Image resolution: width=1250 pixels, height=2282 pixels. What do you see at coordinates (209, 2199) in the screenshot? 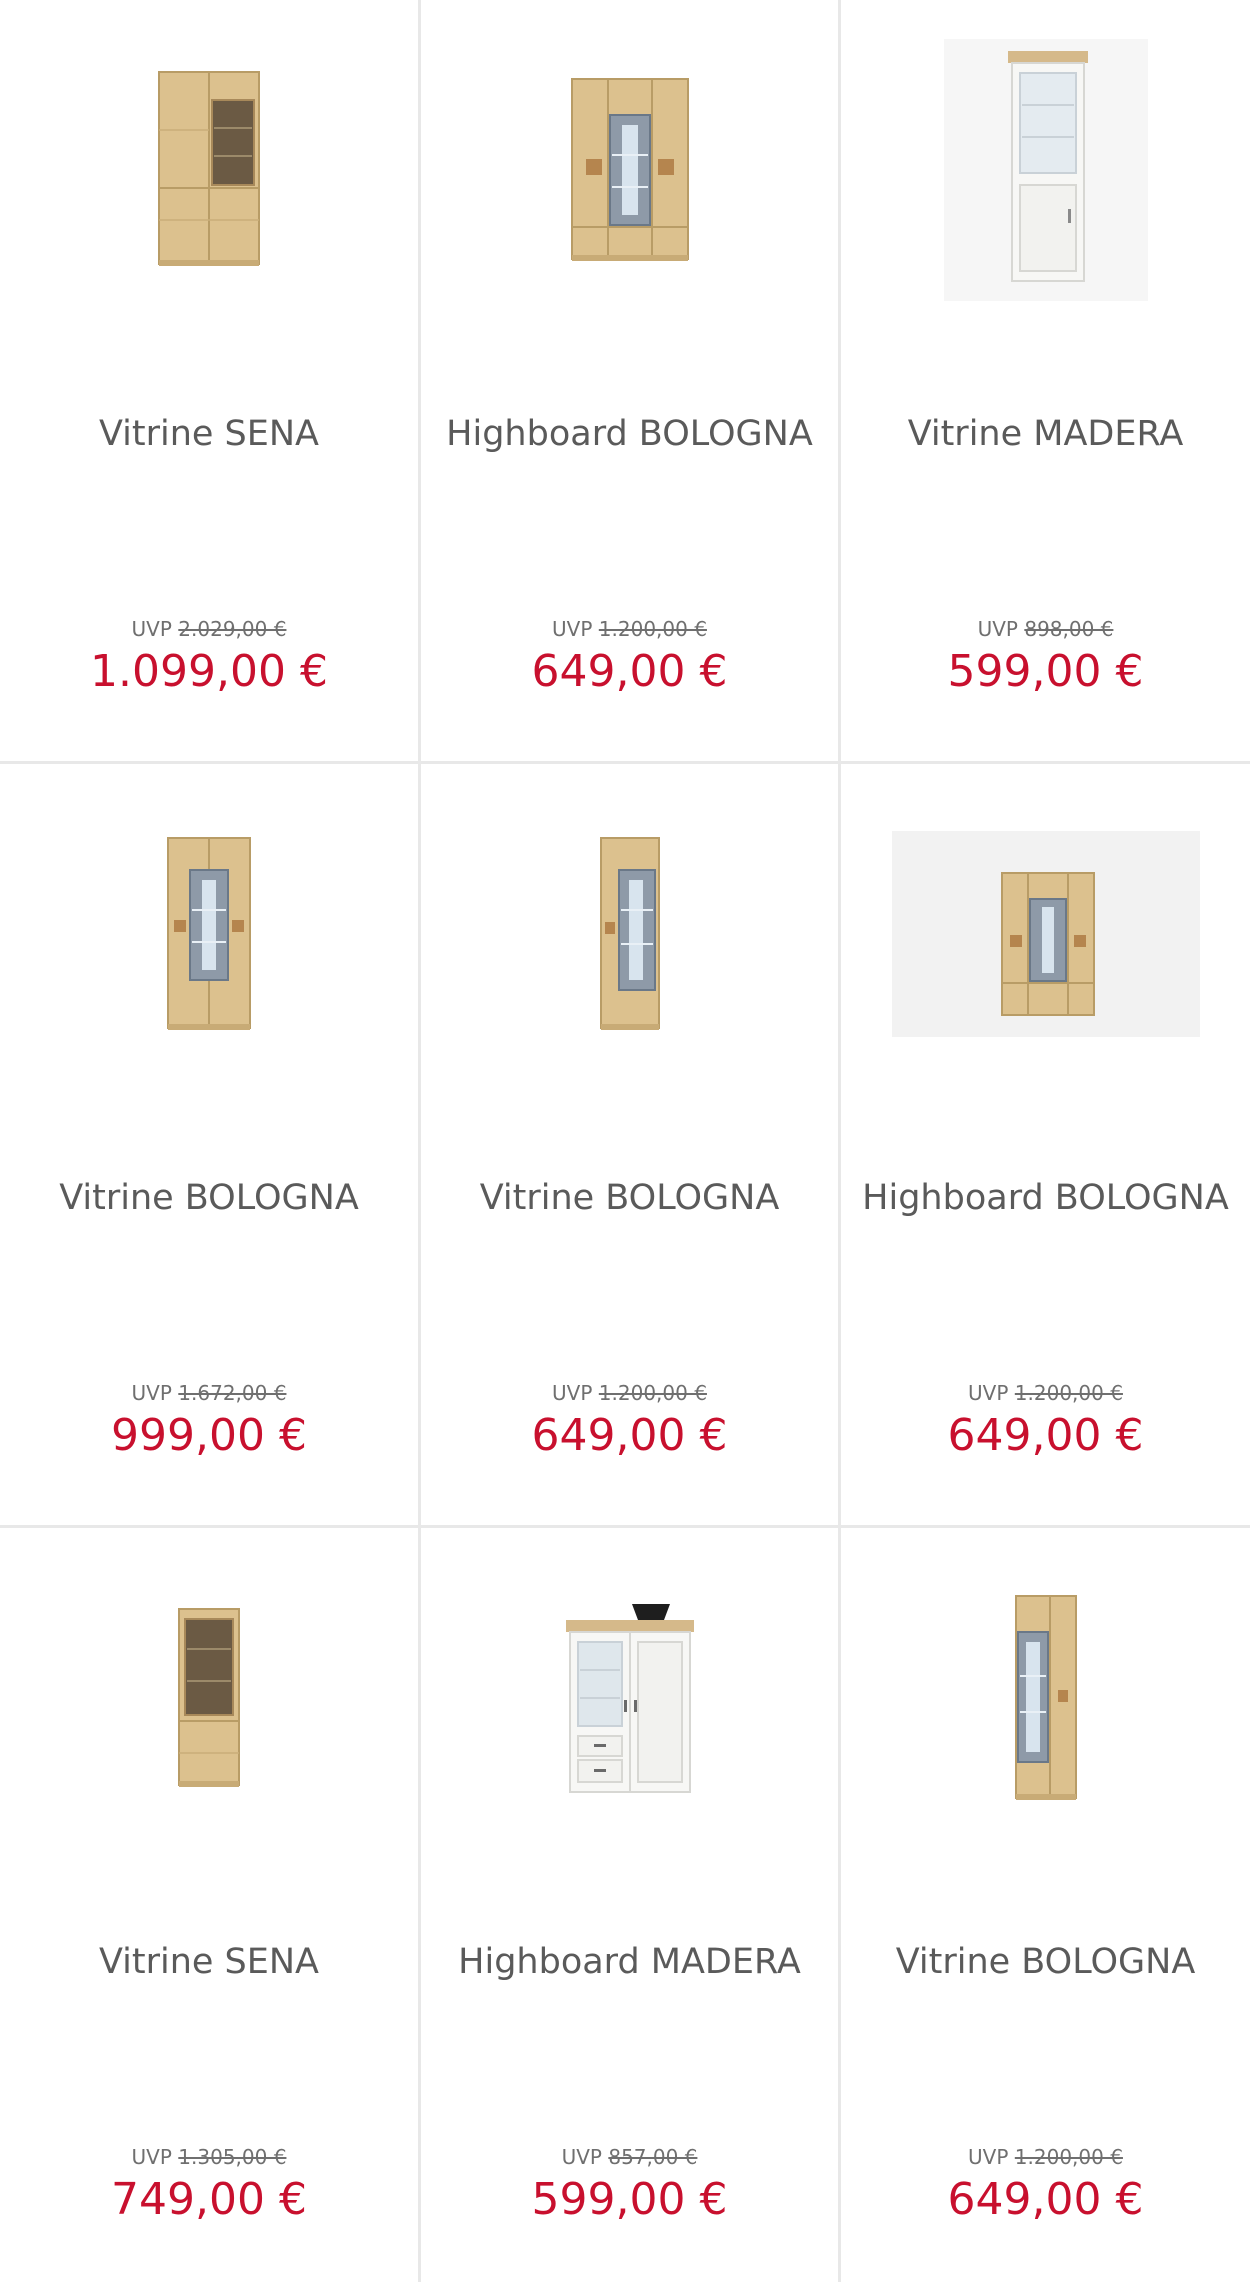
I see `sale-price: 749,00 €` at bounding box center [209, 2199].